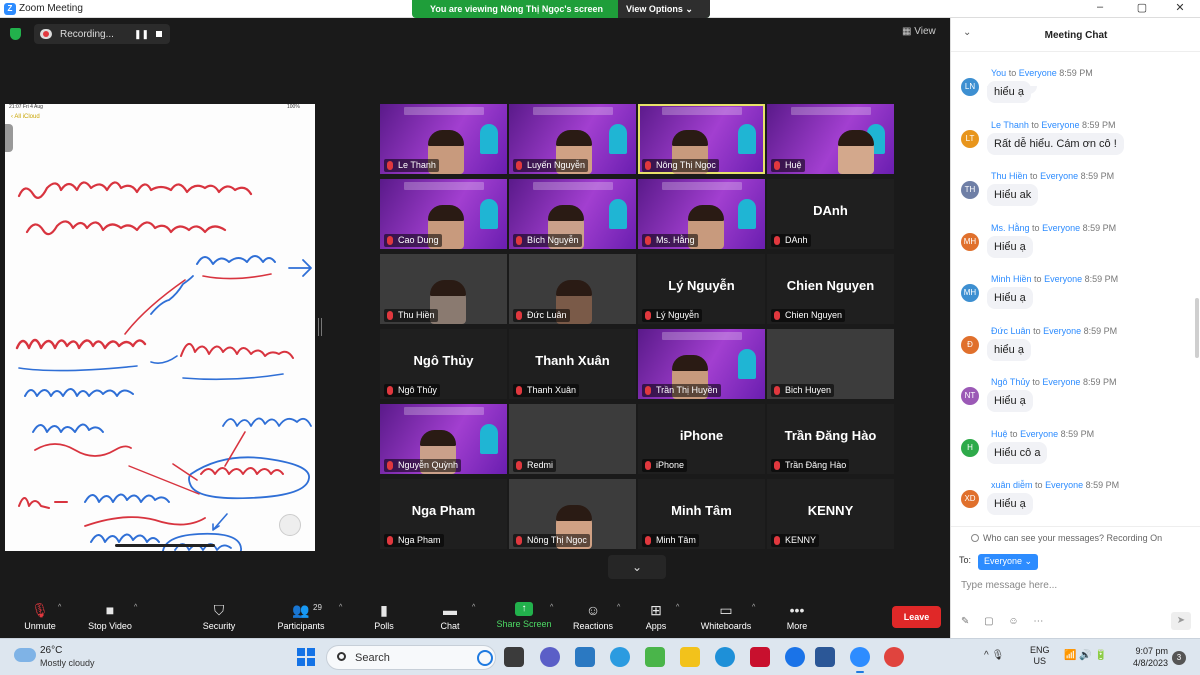 The image size is (1200, 675). Describe the element at coordinates (15, 34) in the screenshot. I see `security-shield-icon` at that location.